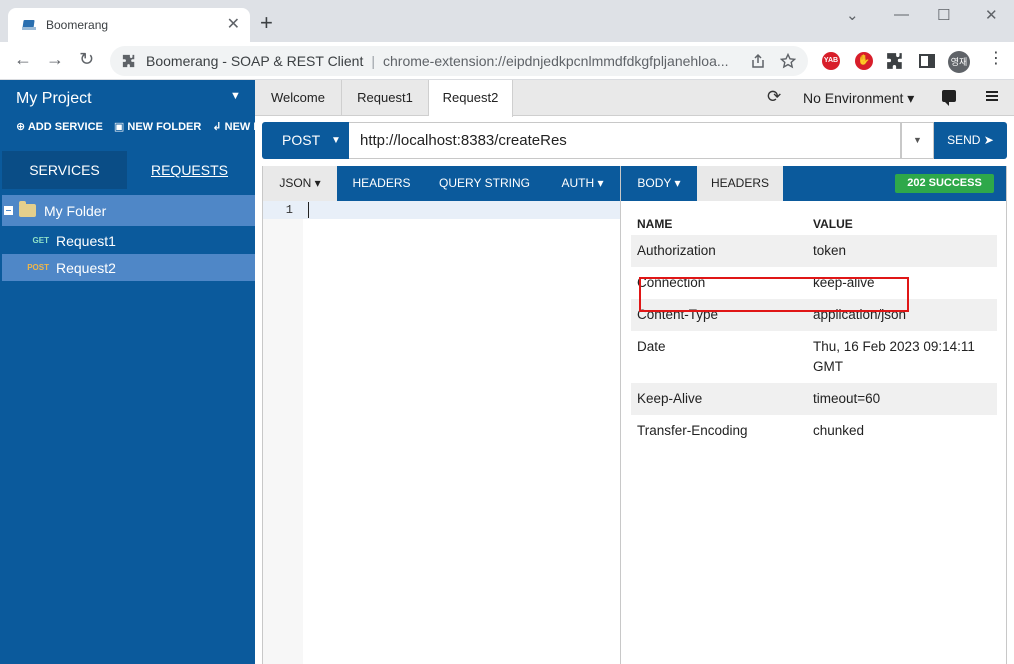  What do you see at coordinates (54, 99) in the screenshot?
I see `project-title: My Project` at bounding box center [54, 99].